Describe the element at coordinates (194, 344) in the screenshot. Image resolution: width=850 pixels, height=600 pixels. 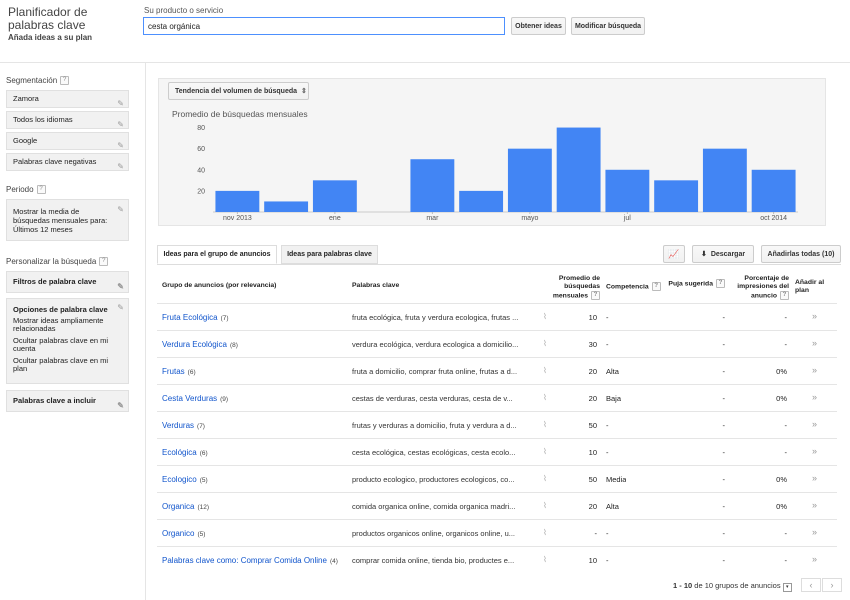
I see `group-link: Verdura Ecológica` at that location.